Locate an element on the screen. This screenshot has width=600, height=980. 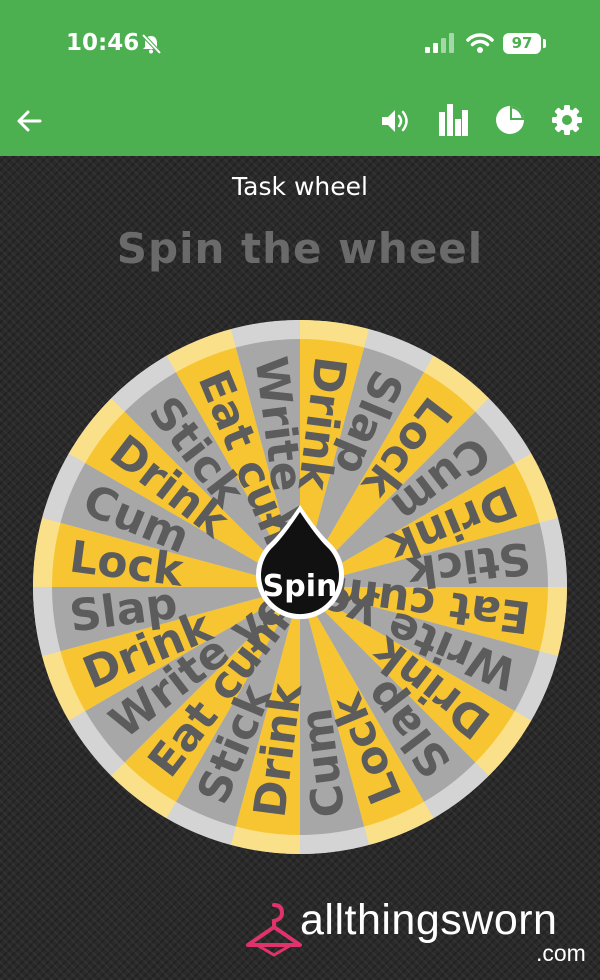
spin-label: Spin is located at coordinates (300, 586).